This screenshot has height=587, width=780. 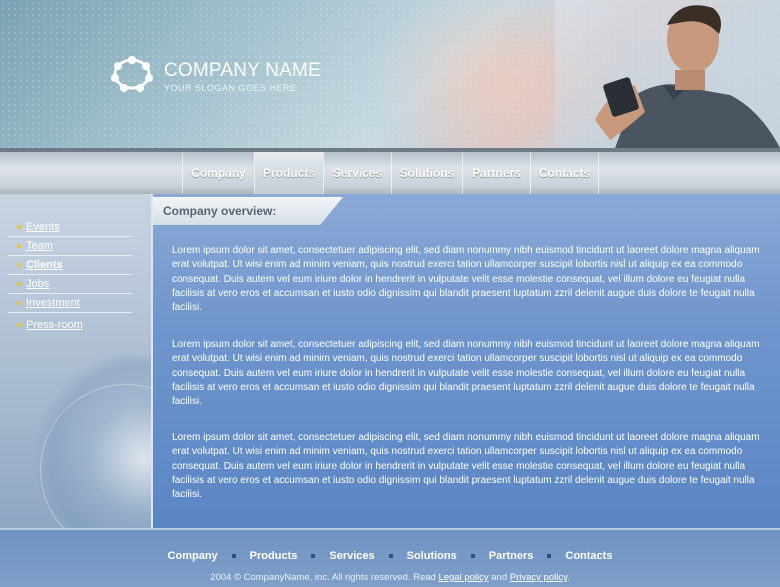 What do you see at coordinates (90, 441) in the screenshot?
I see `globe-graphic` at bounding box center [90, 441].